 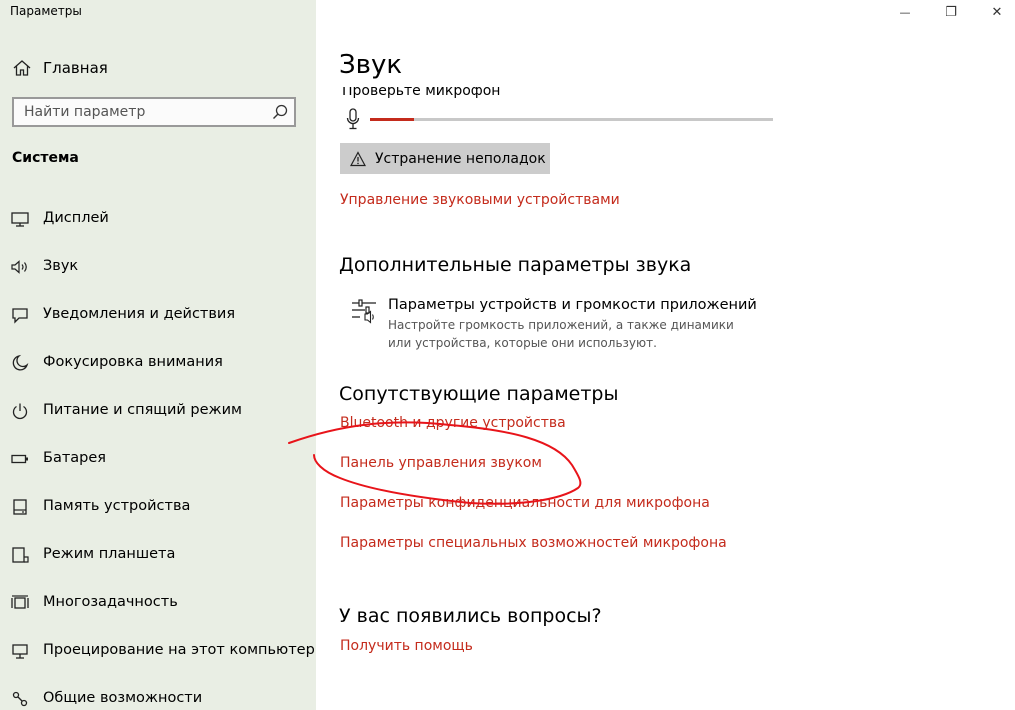 I want to click on power-icon, so click(x=20, y=411).